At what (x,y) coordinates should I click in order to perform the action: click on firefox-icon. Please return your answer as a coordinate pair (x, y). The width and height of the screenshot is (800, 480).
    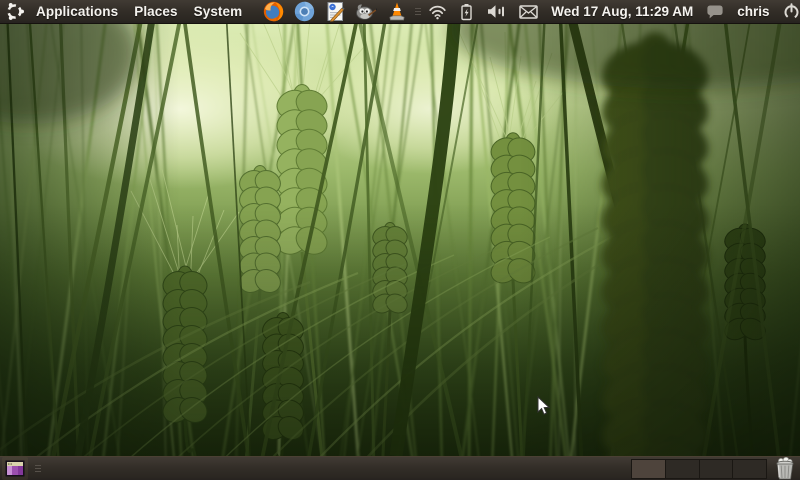
    Looking at the image, I should click on (273, 12).